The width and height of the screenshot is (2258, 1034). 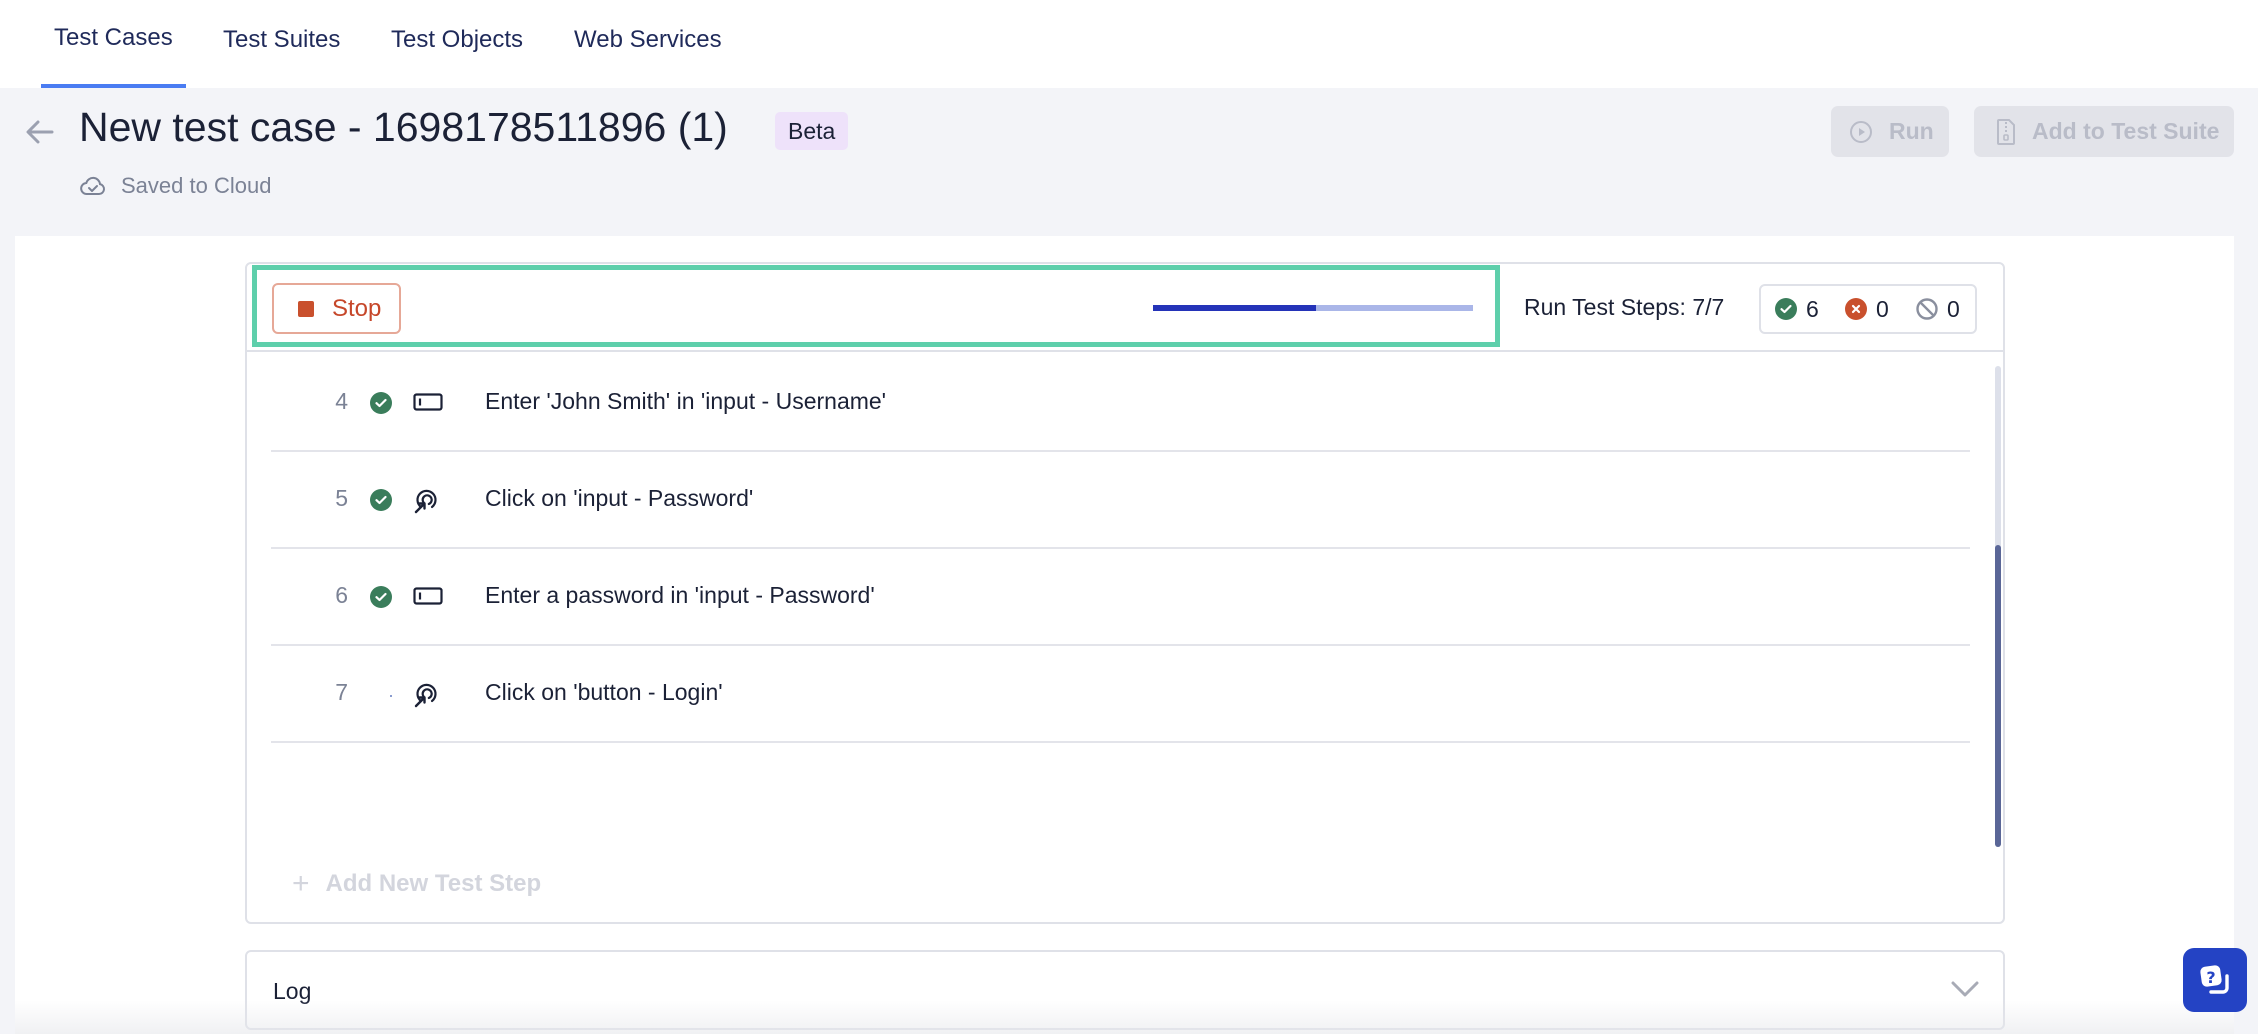 I want to click on stop-button-label: Stop, so click(x=357, y=308).